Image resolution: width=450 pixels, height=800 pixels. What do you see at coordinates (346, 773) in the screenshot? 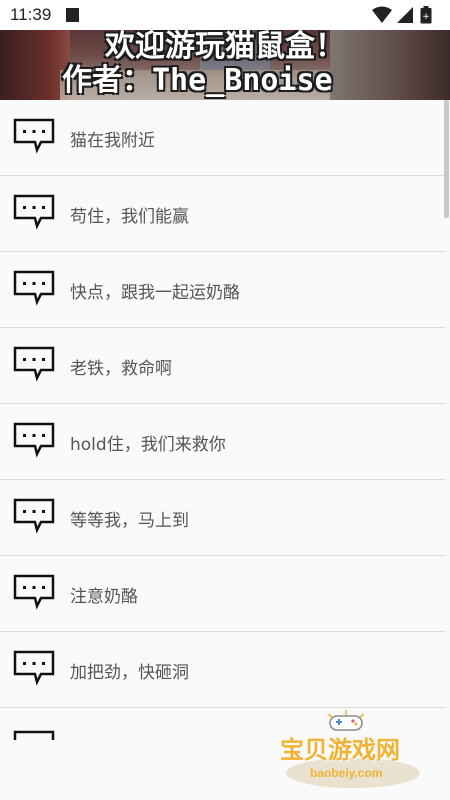
I see `watermark-url: baobeiy.com` at bounding box center [346, 773].